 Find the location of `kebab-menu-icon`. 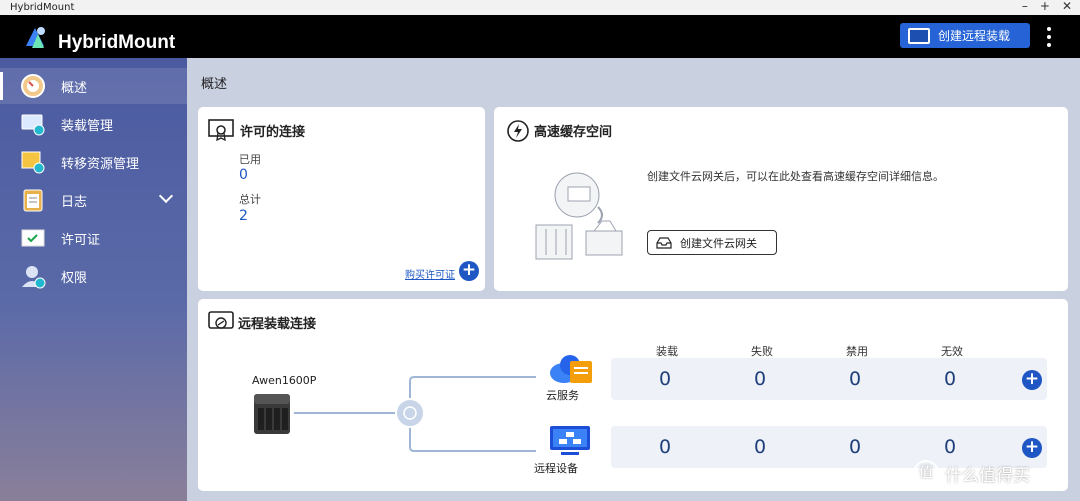

kebab-menu-icon is located at coordinates (1049, 37).